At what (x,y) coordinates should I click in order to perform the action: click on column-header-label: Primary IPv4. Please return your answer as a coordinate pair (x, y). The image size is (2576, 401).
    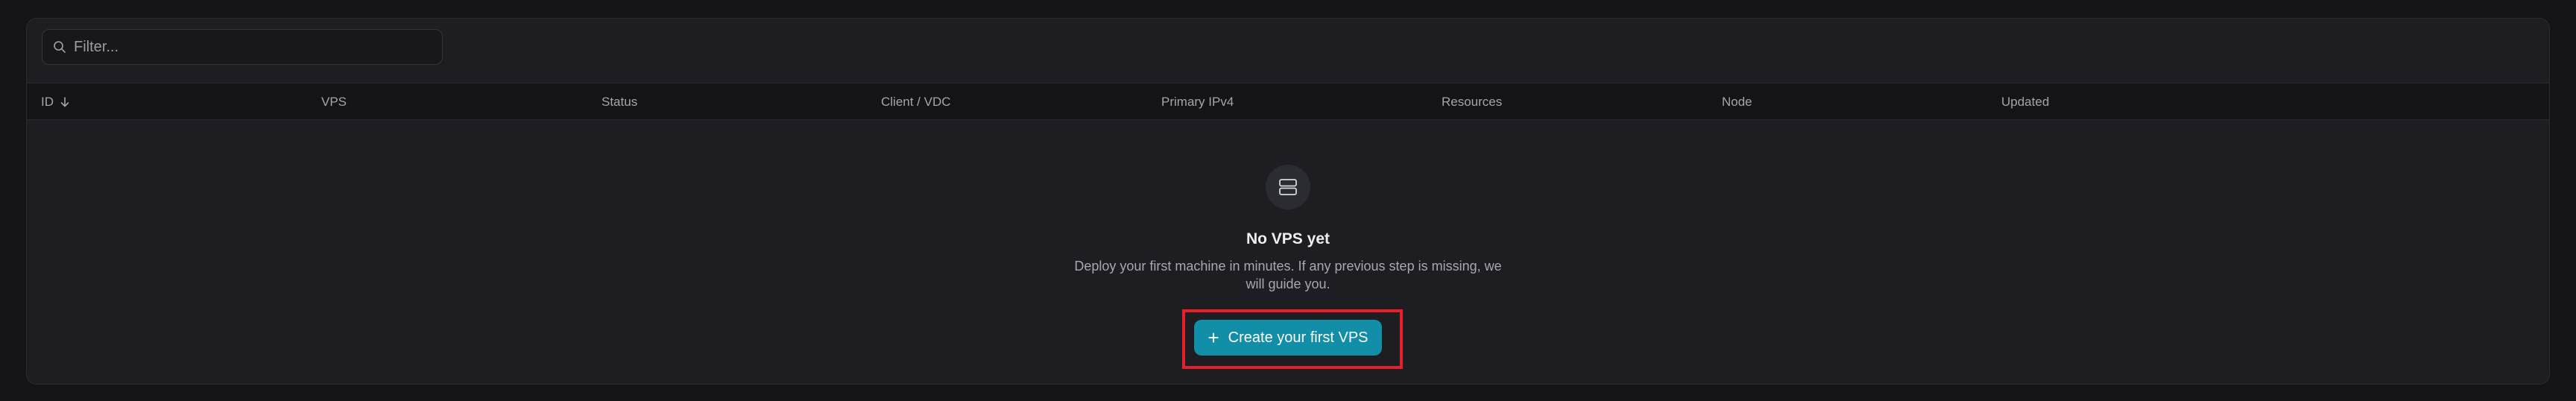
    Looking at the image, I should click on (1197, 102).